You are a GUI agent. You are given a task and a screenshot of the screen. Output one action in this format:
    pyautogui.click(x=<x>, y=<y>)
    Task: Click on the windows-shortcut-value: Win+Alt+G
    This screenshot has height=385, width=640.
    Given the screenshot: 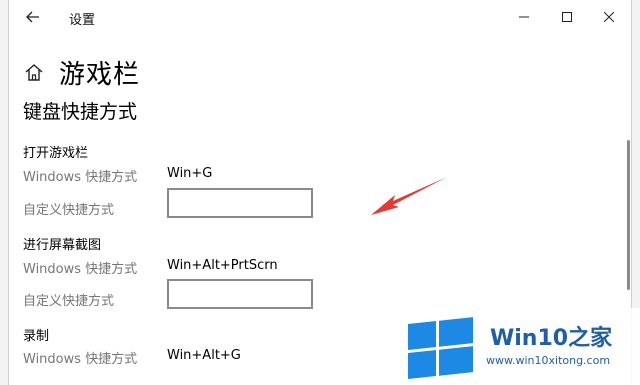 What is the action you would take?
    pyautogui.click(x=204, y=355)
    